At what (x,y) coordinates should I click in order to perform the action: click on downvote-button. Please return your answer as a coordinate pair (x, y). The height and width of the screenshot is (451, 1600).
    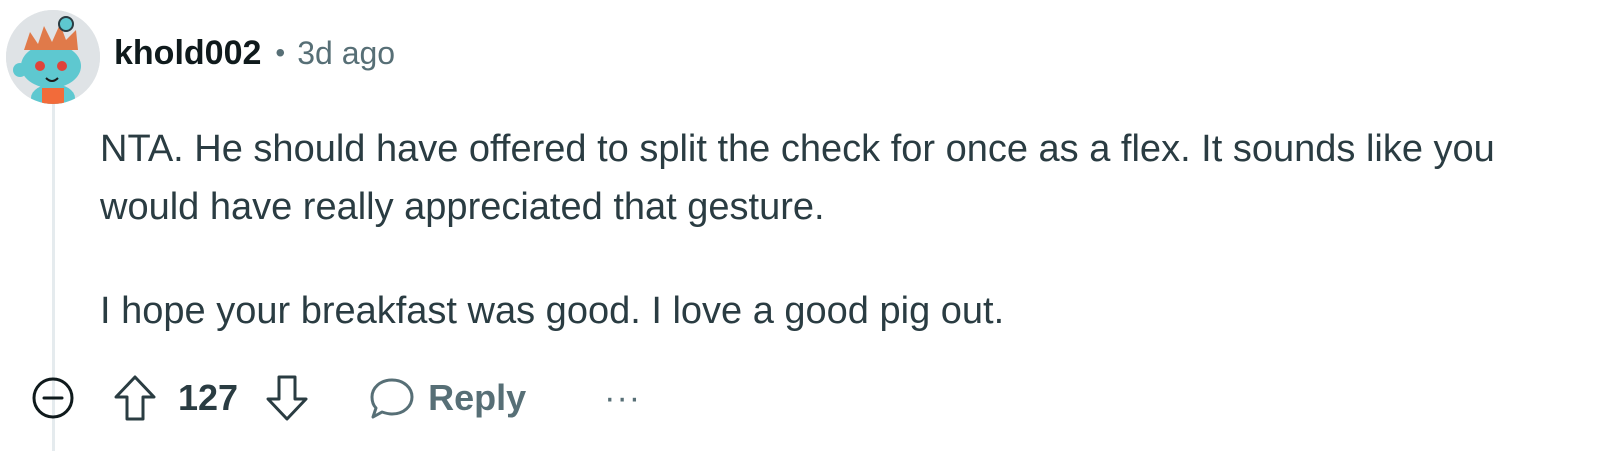
    Looking at the image, I should click on (287, 398).